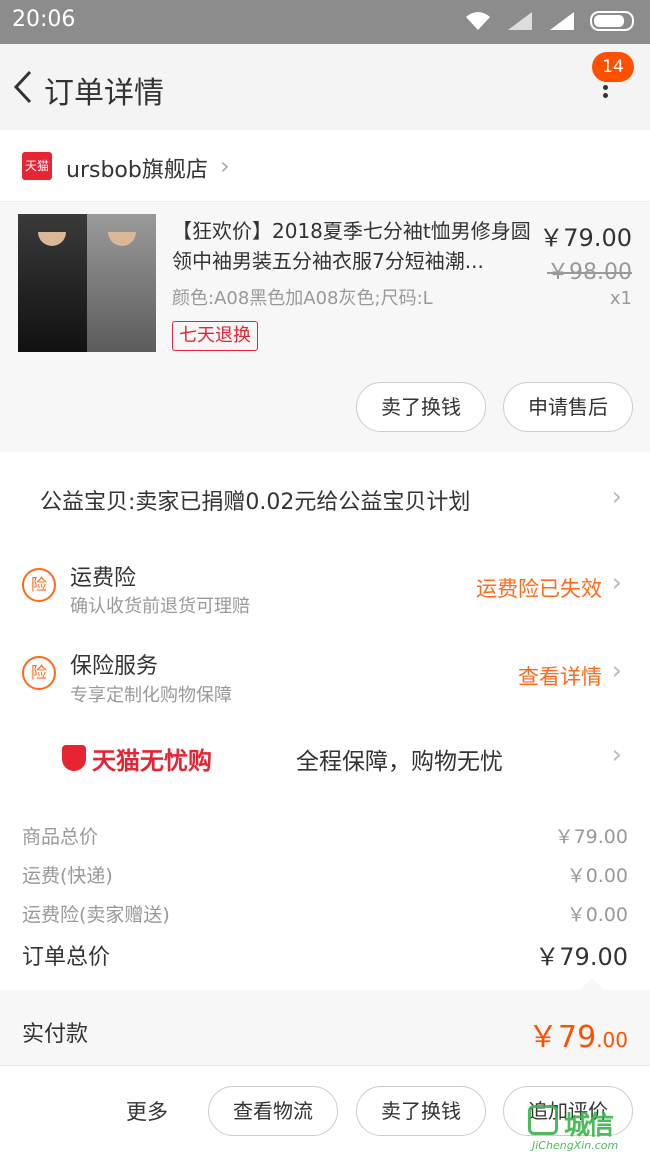  What do you see at coordinates (325, 22) in the screenshot?
I see `status-bar: 20:06` at bounding box center [325, 22].